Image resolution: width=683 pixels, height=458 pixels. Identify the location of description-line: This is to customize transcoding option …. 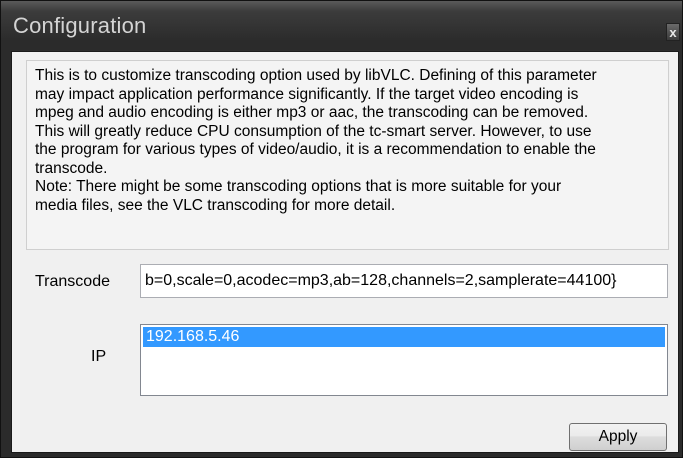
(316, 75).